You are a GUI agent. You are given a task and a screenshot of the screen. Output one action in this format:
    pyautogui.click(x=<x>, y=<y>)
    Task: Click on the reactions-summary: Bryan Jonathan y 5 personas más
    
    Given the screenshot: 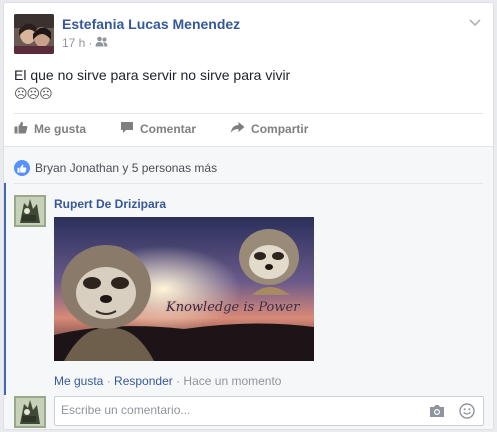 What is the action you would take?
    pyautogui.click(x=115, y=168)
    